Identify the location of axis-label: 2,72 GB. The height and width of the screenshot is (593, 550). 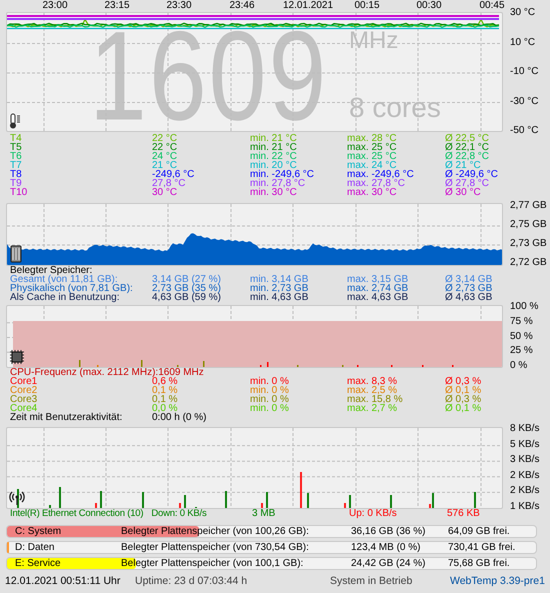
(528, 263).